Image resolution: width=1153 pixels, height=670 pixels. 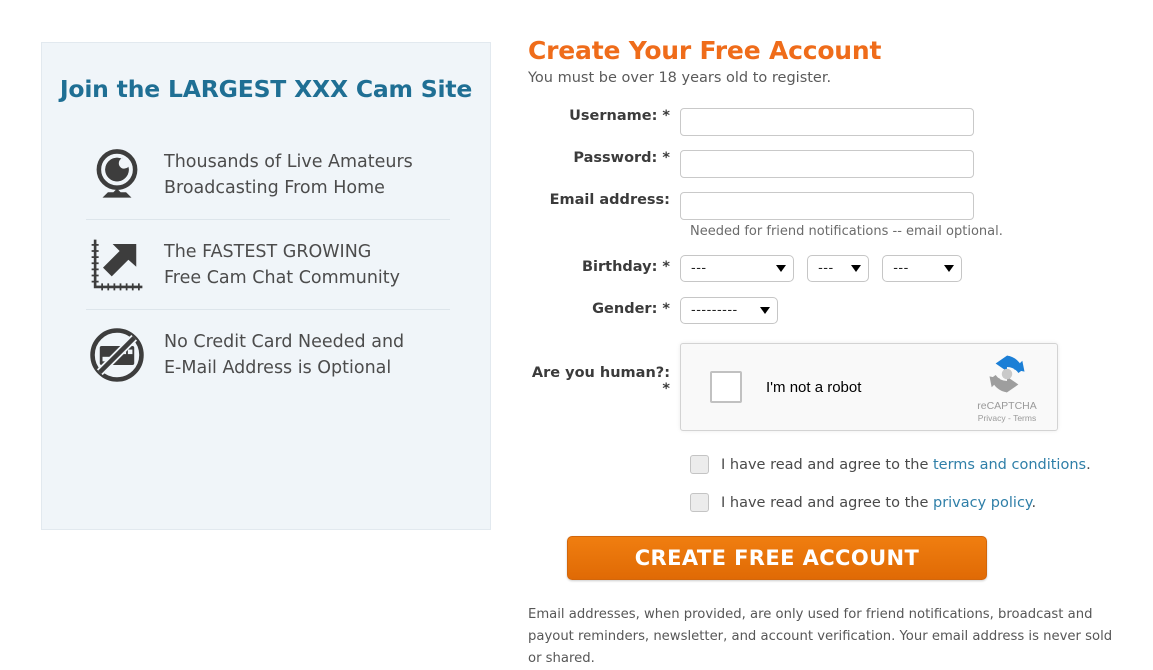 I want to click on email-input, so click(x=827, y=206).